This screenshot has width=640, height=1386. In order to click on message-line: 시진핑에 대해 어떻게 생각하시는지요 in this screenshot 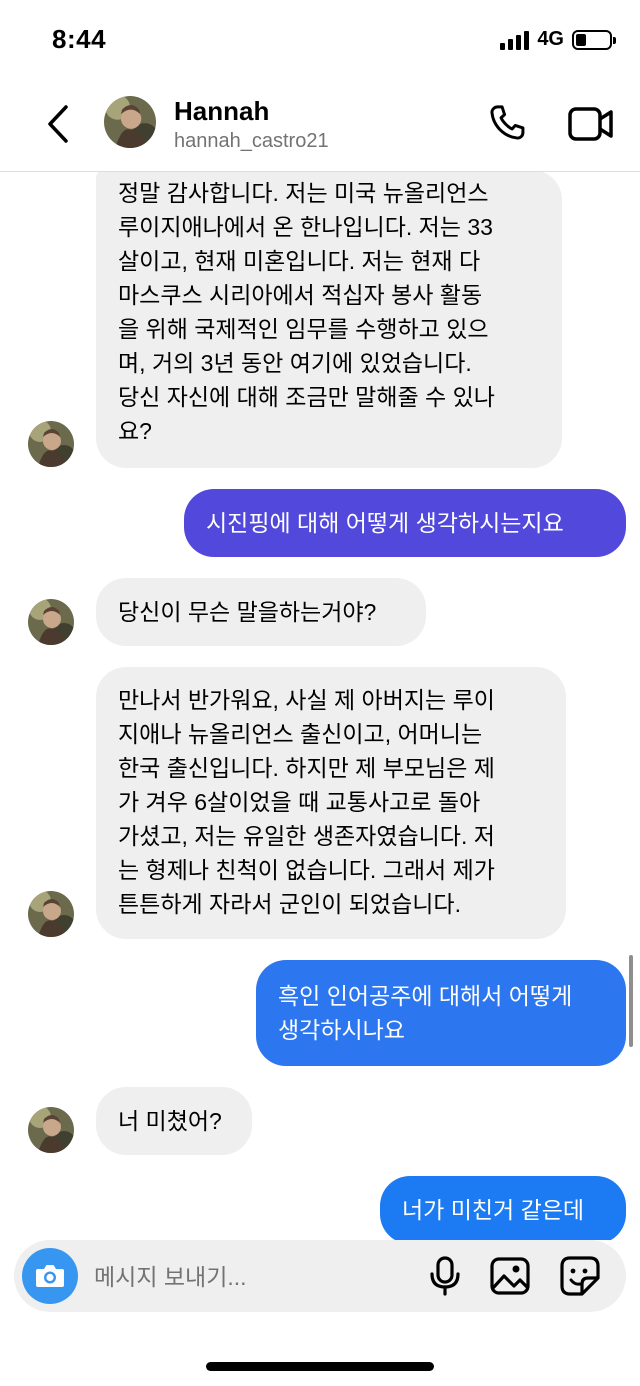, I will do `click(385, 523)`.